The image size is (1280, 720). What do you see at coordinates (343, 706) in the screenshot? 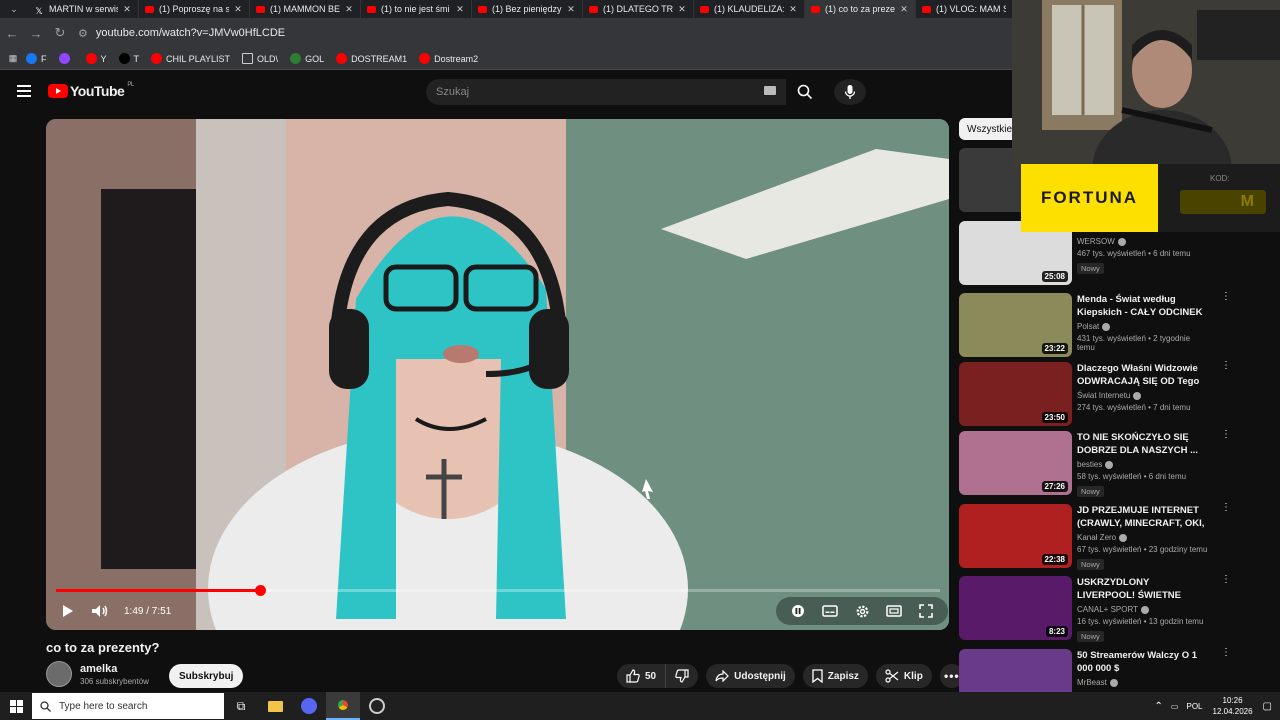
I see `chrome-app-icon` at bounding box center [343, 706].